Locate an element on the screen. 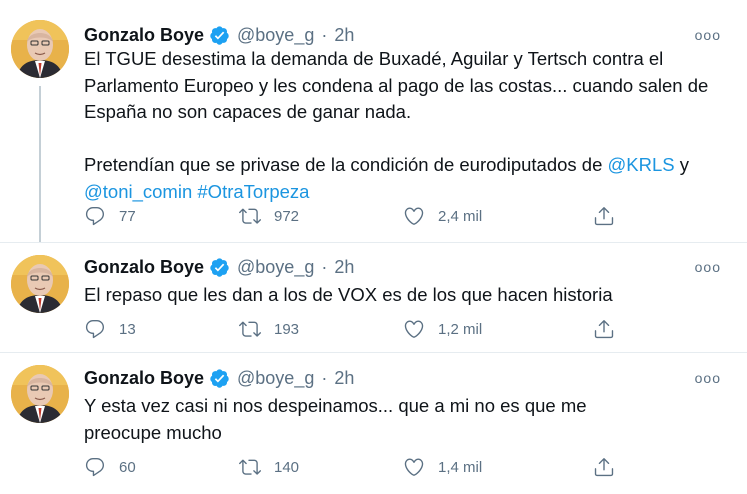  tweet-actions: 77 972 2,4 mil is located at coordinates (354, 216).